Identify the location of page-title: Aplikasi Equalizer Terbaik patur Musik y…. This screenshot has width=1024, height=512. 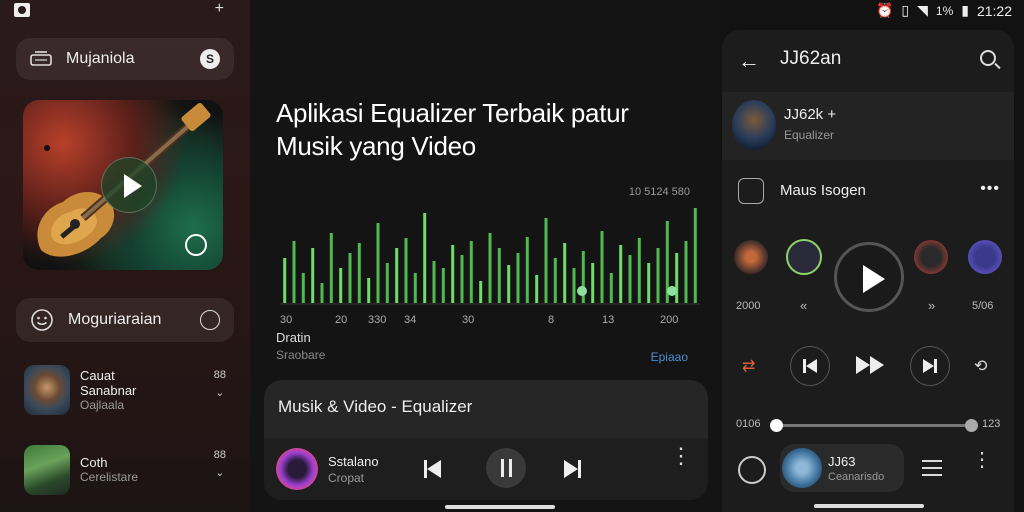
(452, 129).